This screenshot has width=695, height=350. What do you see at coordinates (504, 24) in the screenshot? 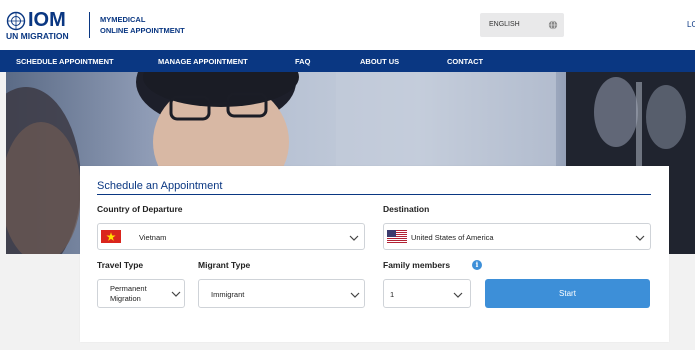
I see `language-label: ENGLISH` at bounding box center [504, 24].